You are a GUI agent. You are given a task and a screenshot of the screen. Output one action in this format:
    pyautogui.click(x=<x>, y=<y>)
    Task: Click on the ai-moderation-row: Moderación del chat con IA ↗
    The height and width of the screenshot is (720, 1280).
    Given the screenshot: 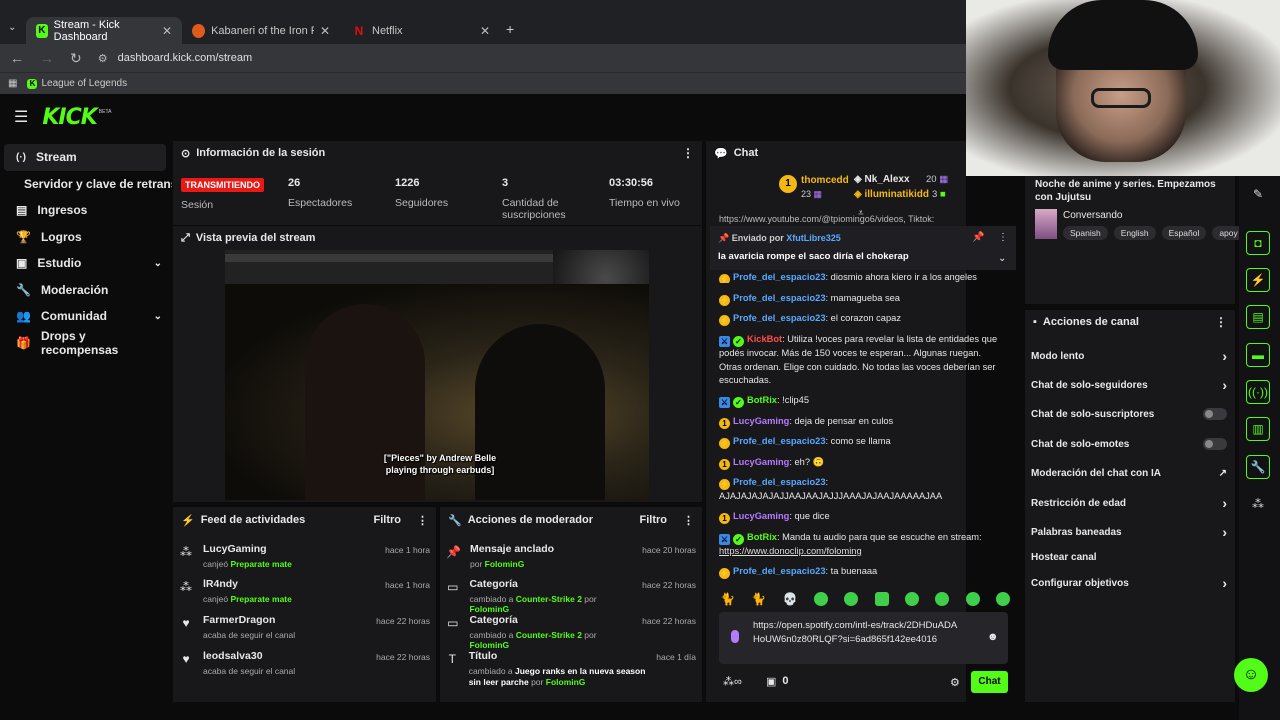 What is the action you would take?
    pyautogui.click(x=1129, y=473)
    